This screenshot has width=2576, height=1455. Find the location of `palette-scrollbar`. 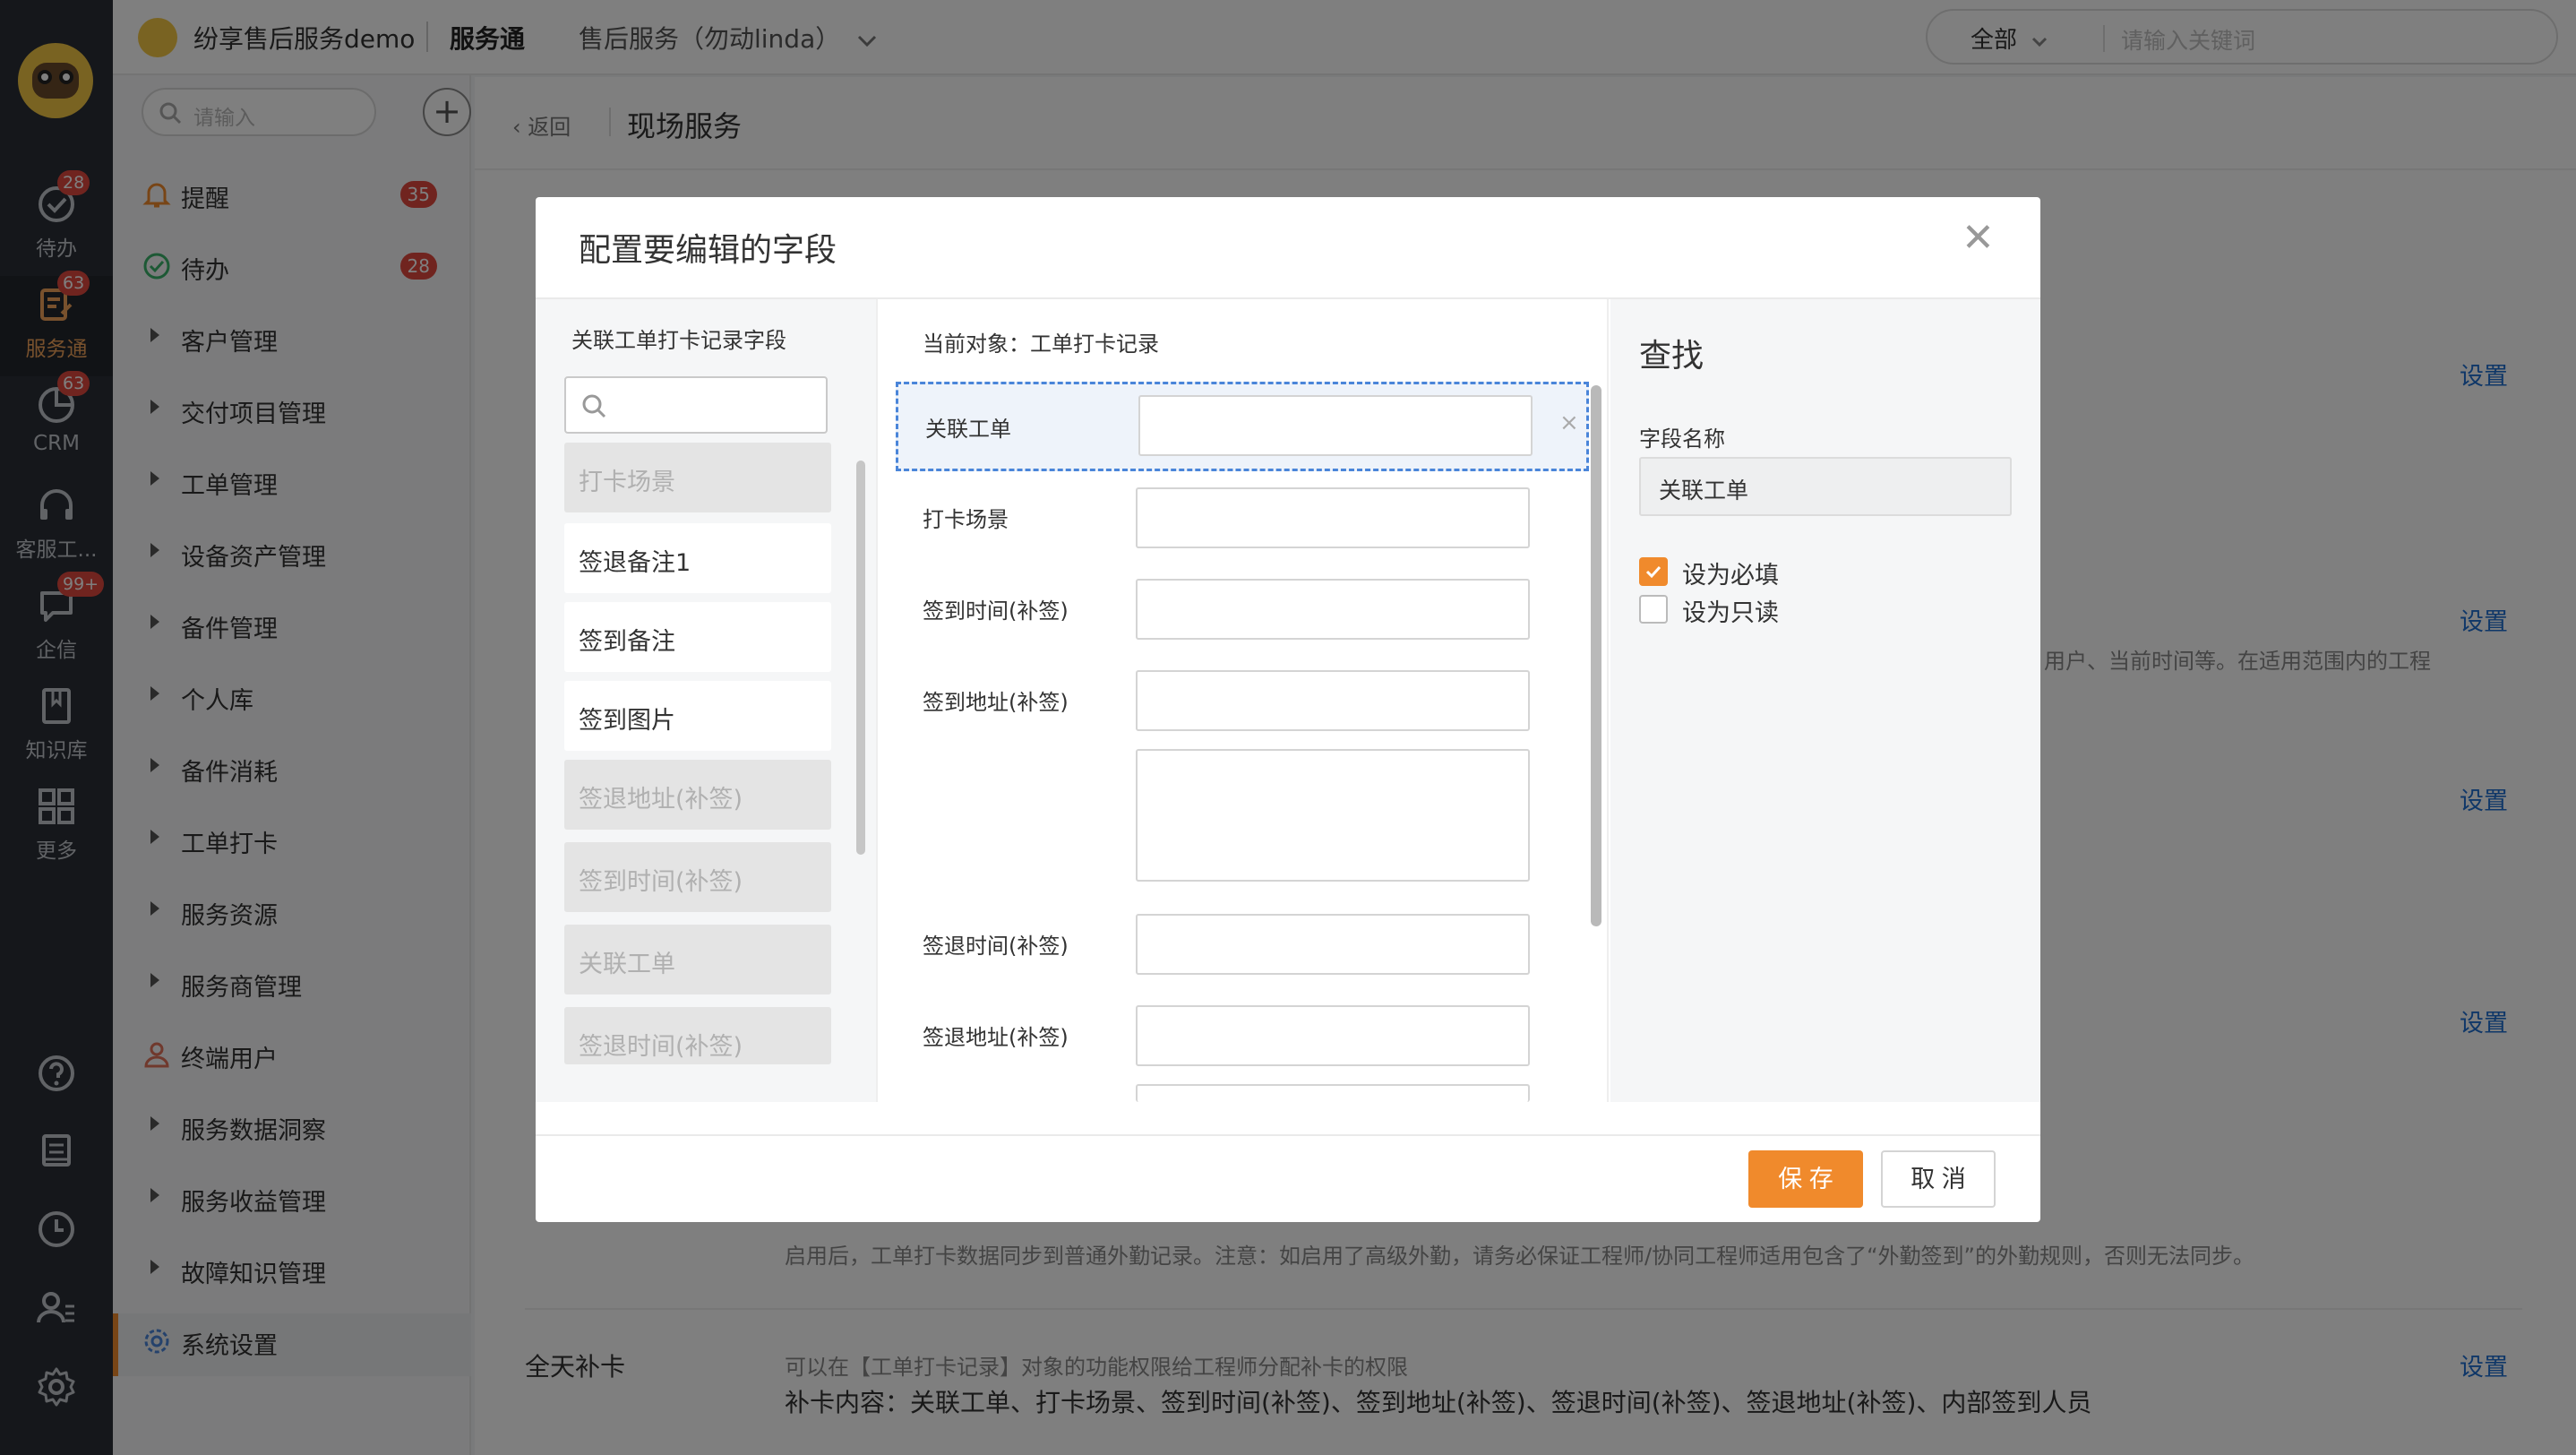

palette-scrollbar is located at coordinates (860, 658).